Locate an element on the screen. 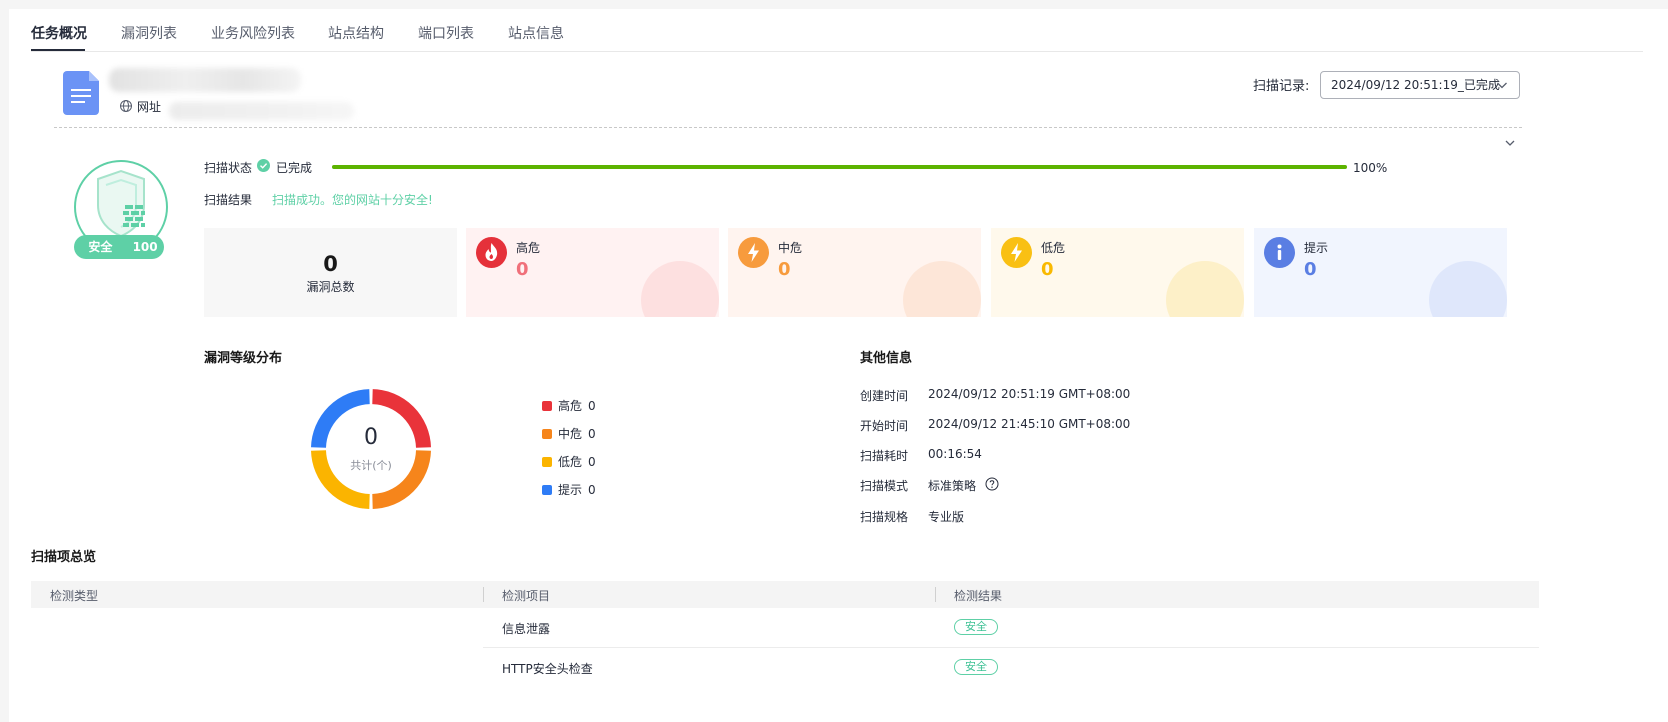  scan-result-text: 扫描成功。您的网站十分安全! is located at coordinates (352, 200).